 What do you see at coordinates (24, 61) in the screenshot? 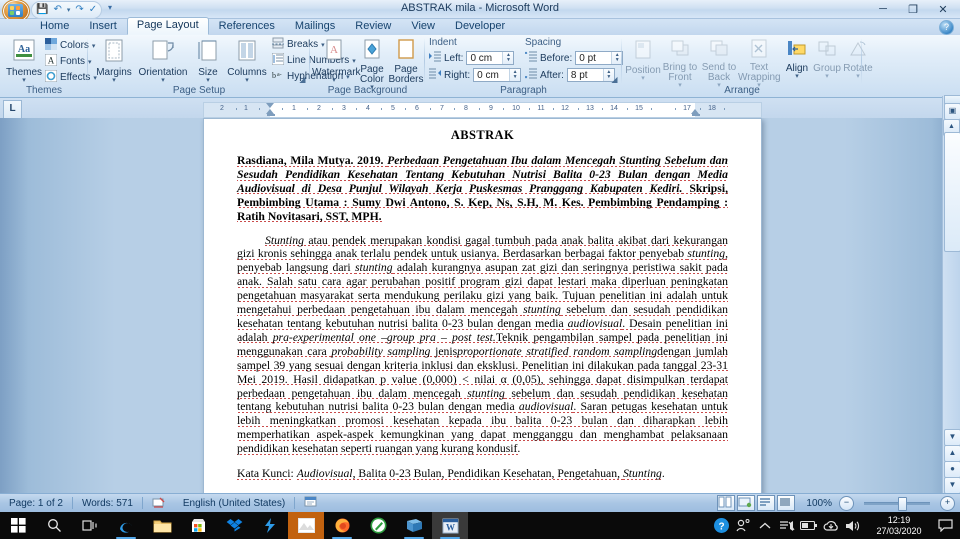
I see `themes-button: Aa Themes ▾` at bounding box center [24, 61].